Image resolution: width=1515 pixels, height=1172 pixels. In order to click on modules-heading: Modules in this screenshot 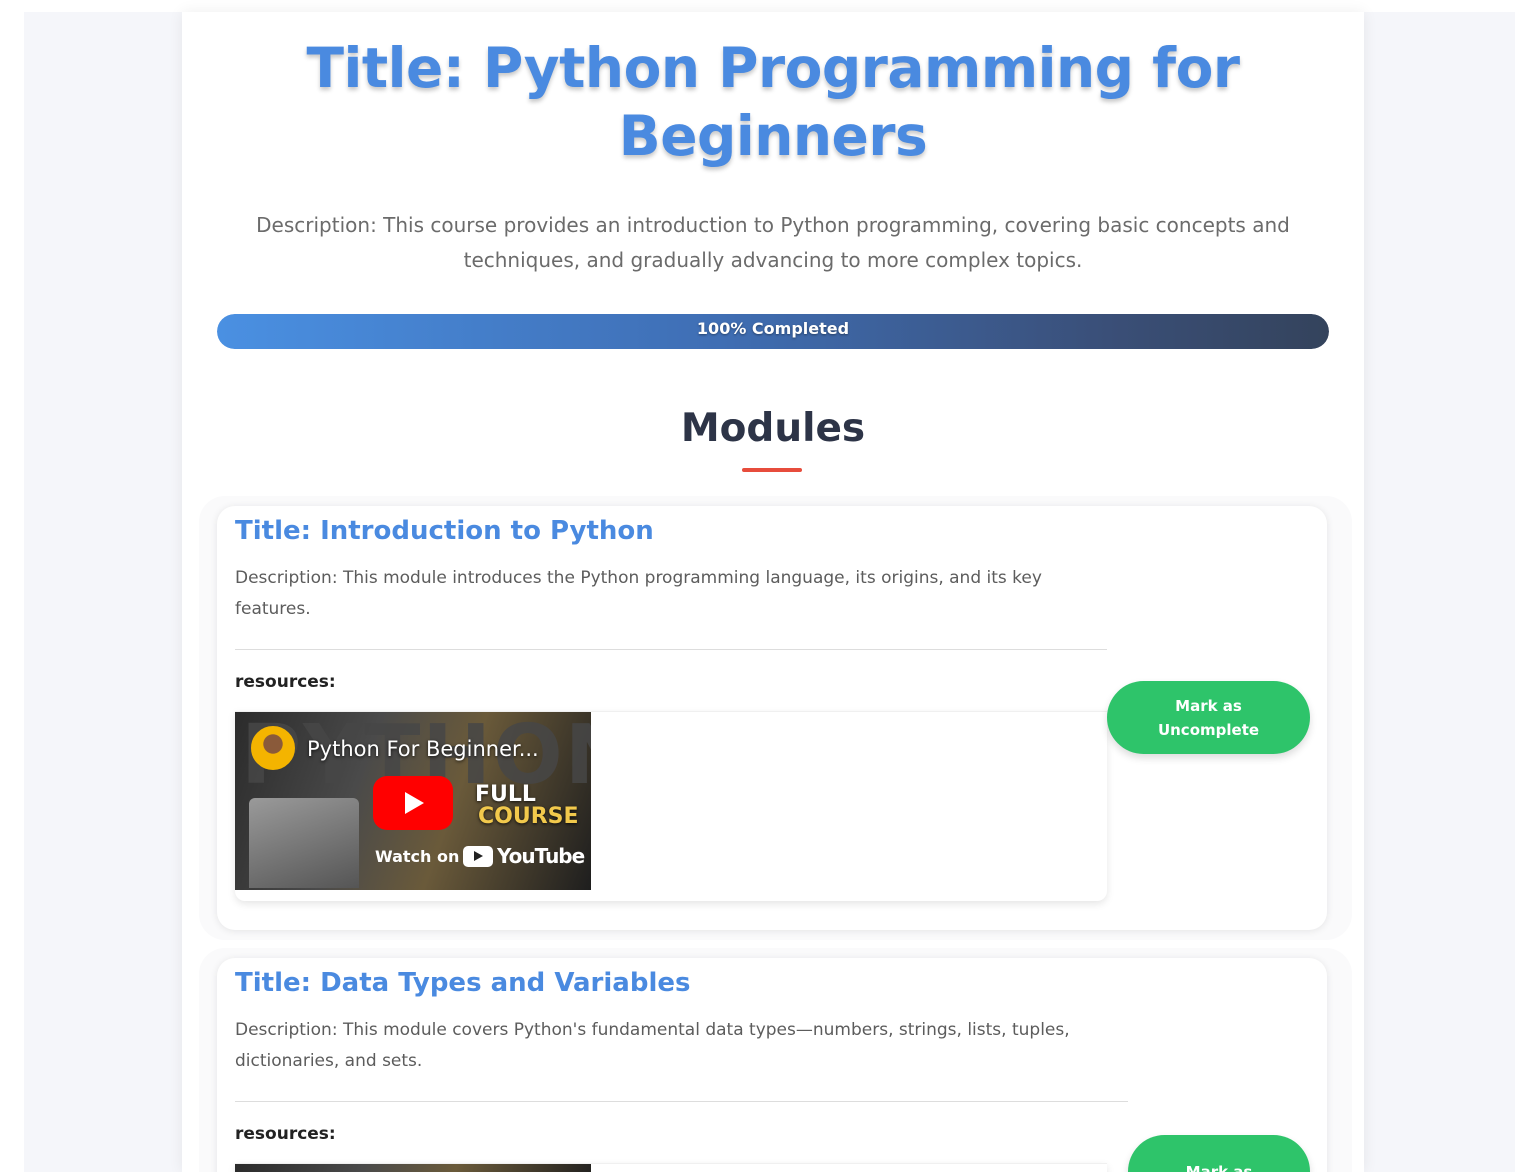, I will do `click(773, 428)`.